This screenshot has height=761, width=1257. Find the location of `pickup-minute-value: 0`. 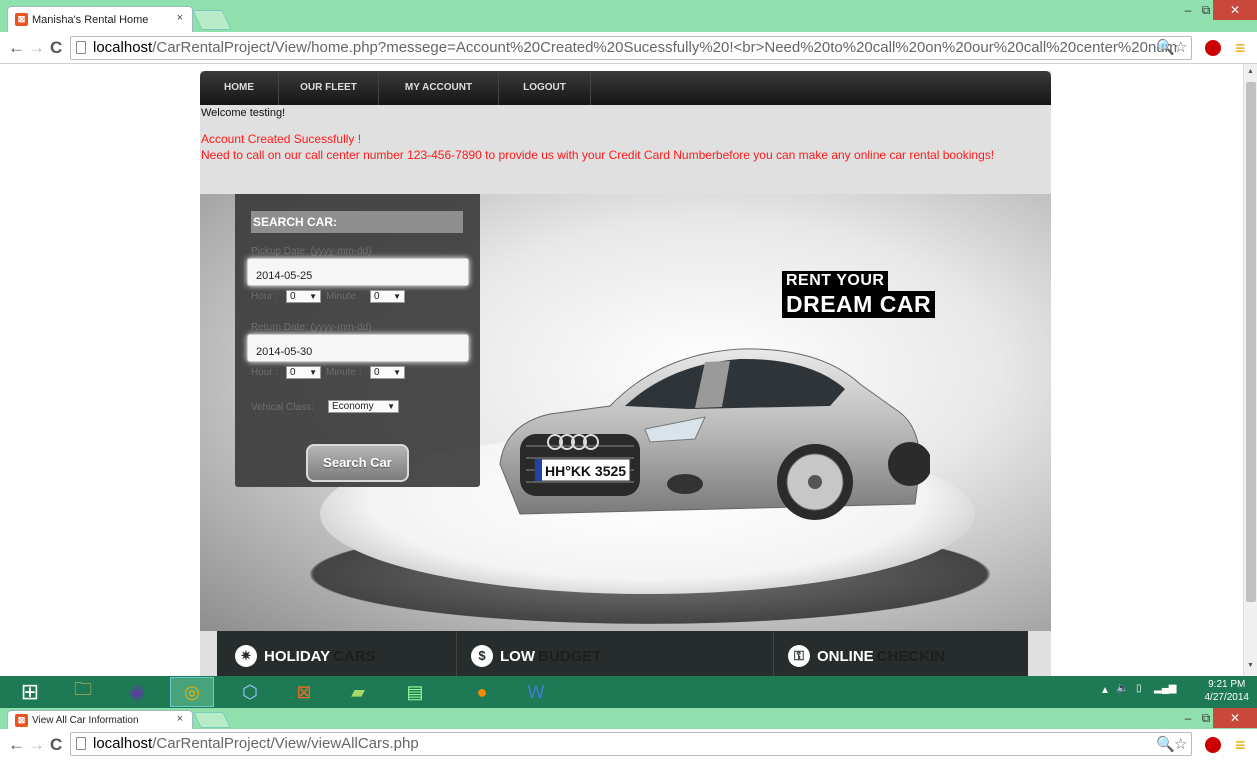

pickup-minute-value: 0 is located at coordinates (377, 296).